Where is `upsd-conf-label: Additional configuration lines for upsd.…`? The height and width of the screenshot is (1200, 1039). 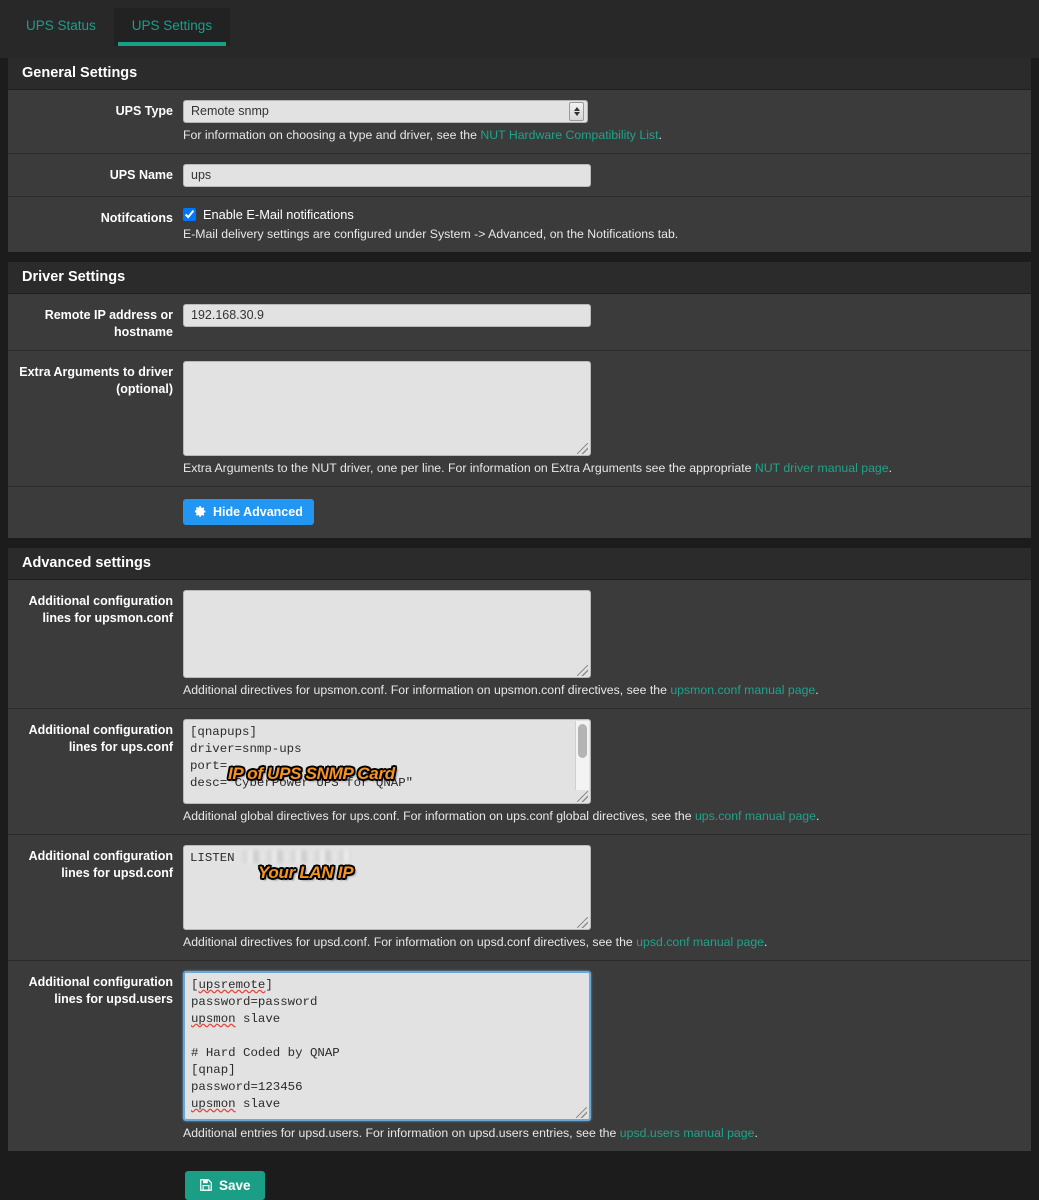
upsd-conf-label: Additional configuration lines for upsd.… is located at coordinates (100, 864).